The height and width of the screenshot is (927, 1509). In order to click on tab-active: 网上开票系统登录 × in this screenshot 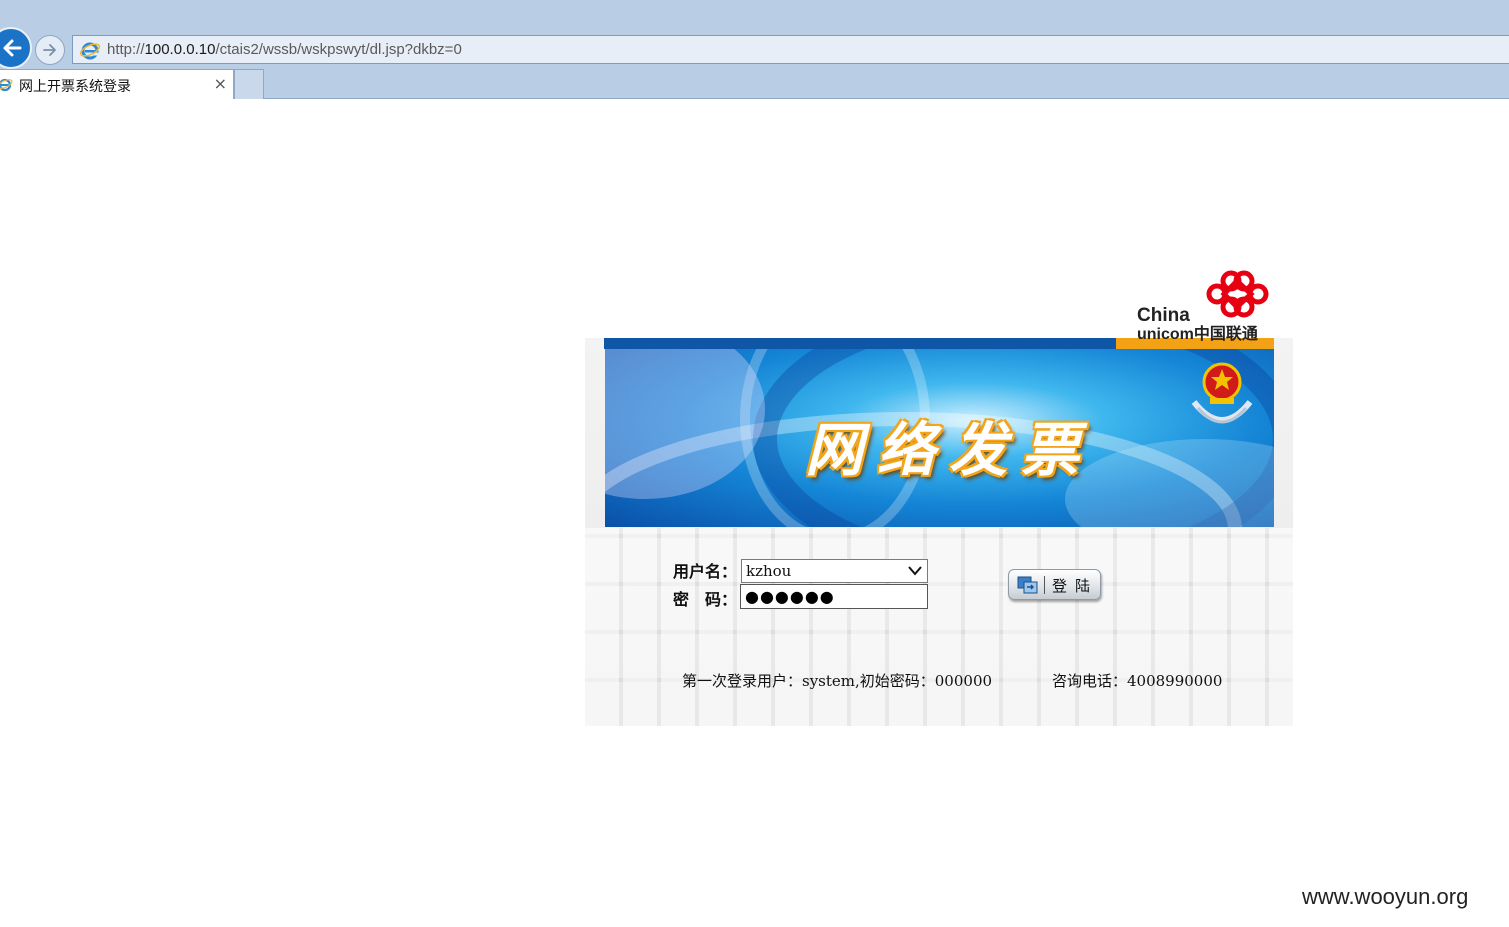, I will do `click(117, 84)`.